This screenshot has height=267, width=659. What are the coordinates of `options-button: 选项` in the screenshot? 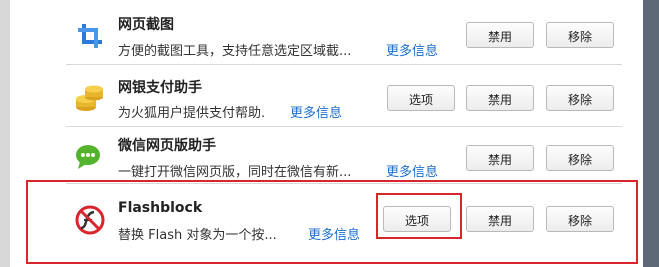 It's located at (421, 98).